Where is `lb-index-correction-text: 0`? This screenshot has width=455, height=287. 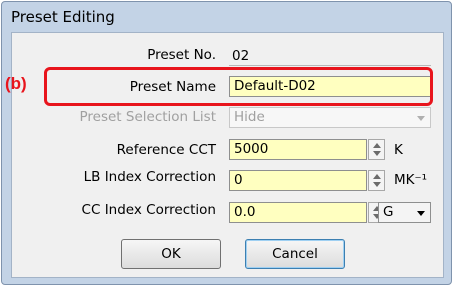
lb-index-correction-text: 0 is located at coordinates (238, 180).